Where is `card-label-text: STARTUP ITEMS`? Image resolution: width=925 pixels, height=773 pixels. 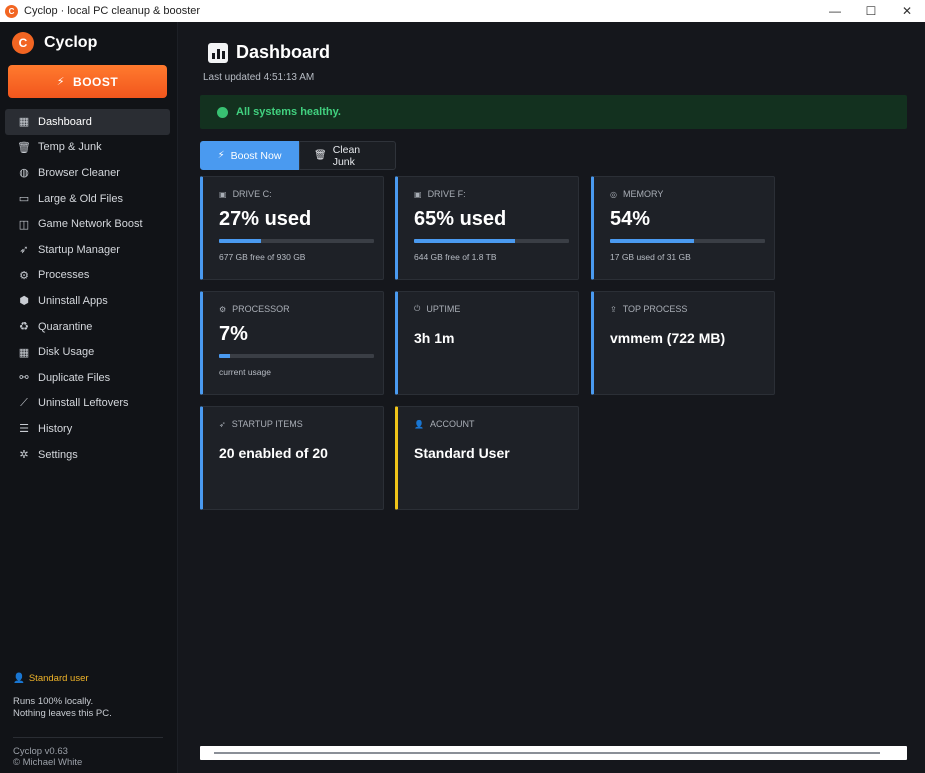
card-label-text: STARTUP ITEMS is located at coordinates (267, 424).